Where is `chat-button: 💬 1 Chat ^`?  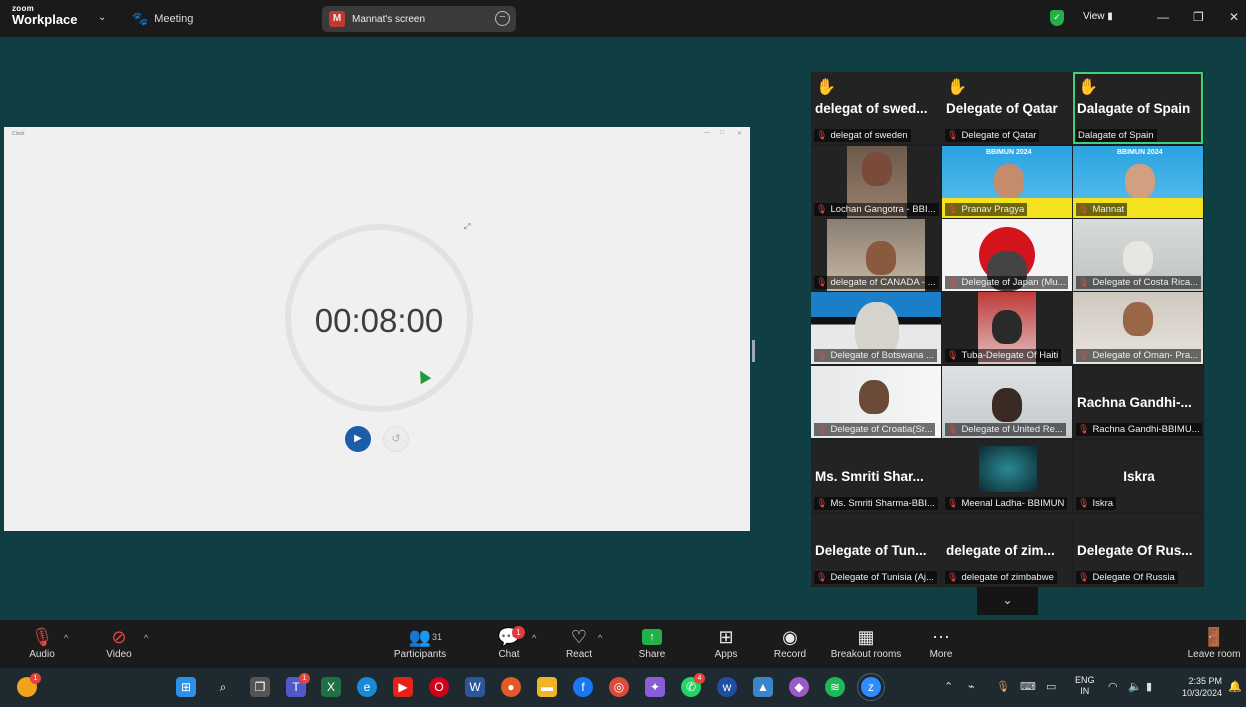 chat-button: 💬 1 Chat ^ is located at coordinates (515, 642).